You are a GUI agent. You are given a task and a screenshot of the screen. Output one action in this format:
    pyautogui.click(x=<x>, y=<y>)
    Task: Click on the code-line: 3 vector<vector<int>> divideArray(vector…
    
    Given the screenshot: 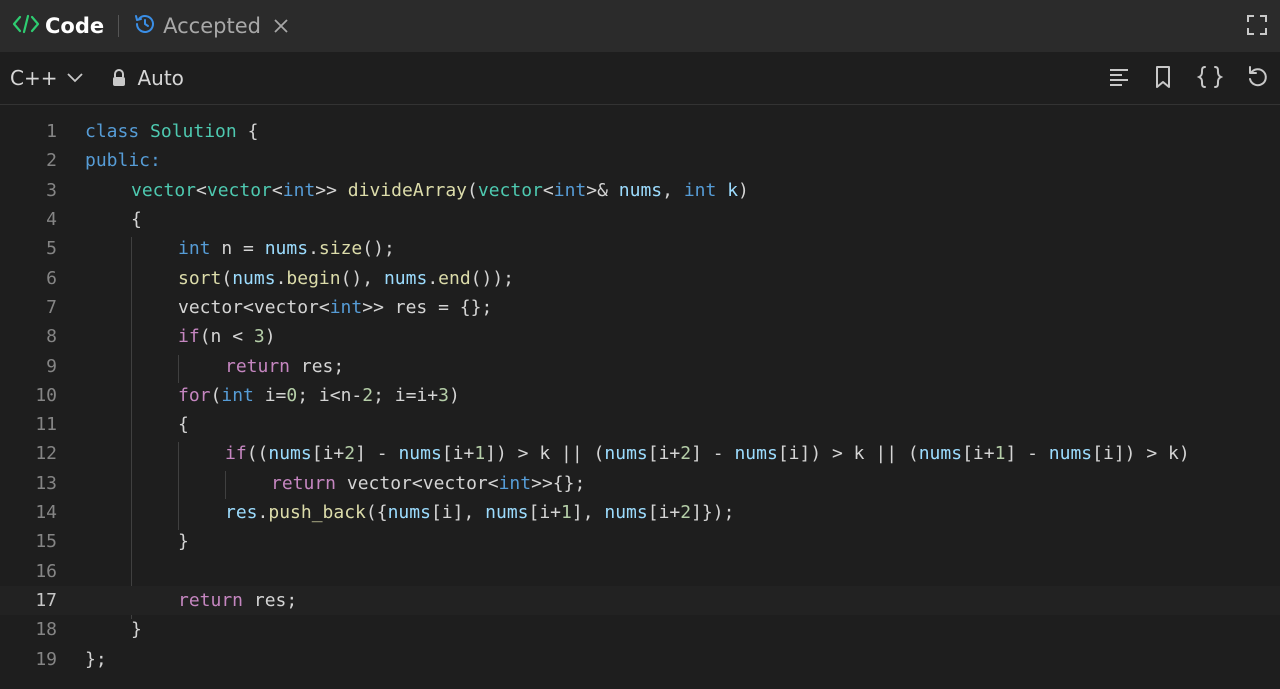 What is the action you would take?
    pyautogui.click(x=640, y=190)
    